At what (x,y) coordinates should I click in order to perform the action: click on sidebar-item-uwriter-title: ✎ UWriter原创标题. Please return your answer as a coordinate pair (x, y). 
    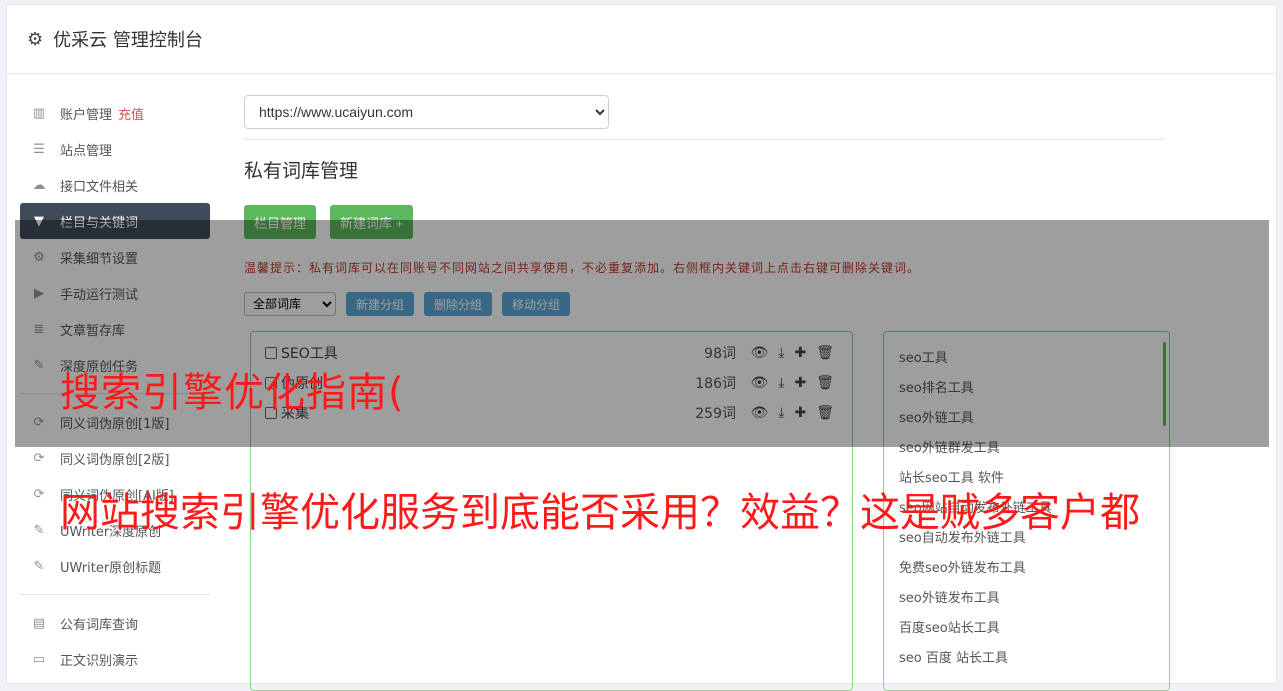
    Looking at the image, I should click on (115, 566).